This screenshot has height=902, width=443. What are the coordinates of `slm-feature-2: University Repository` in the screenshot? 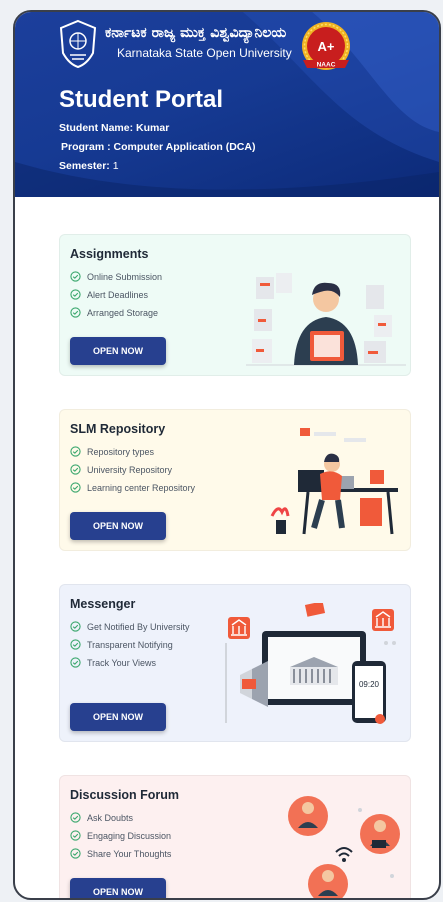 It's located at (121, 469).